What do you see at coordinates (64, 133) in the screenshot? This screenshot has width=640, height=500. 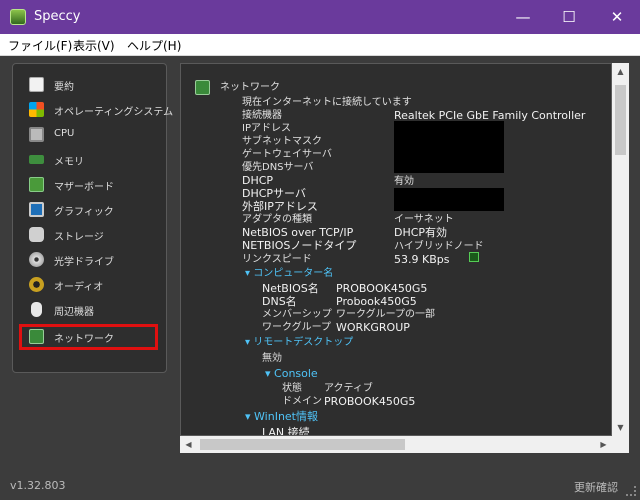 I see `sidebar-item-label: CPU` at bounding box center [64, 133].